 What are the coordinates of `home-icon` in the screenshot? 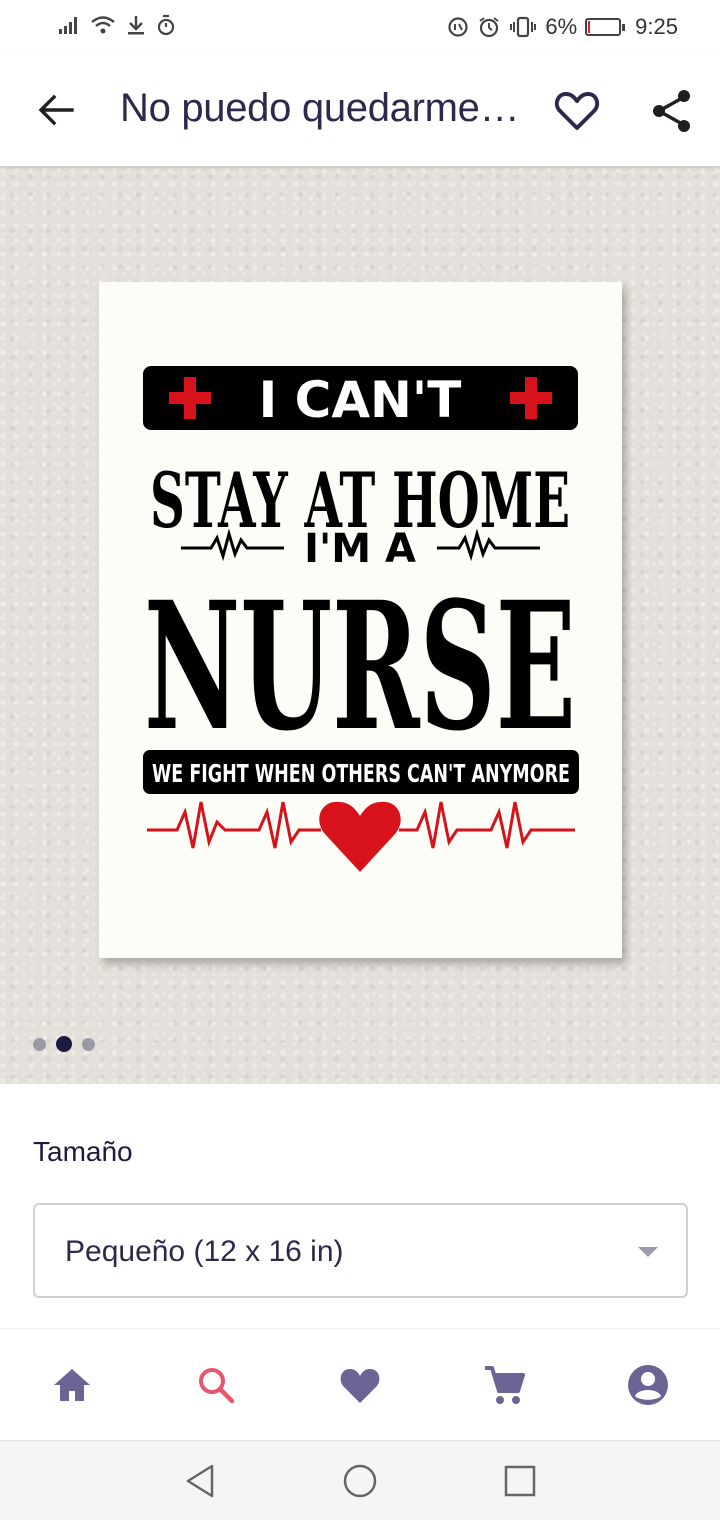 It's located at (72, 1385).